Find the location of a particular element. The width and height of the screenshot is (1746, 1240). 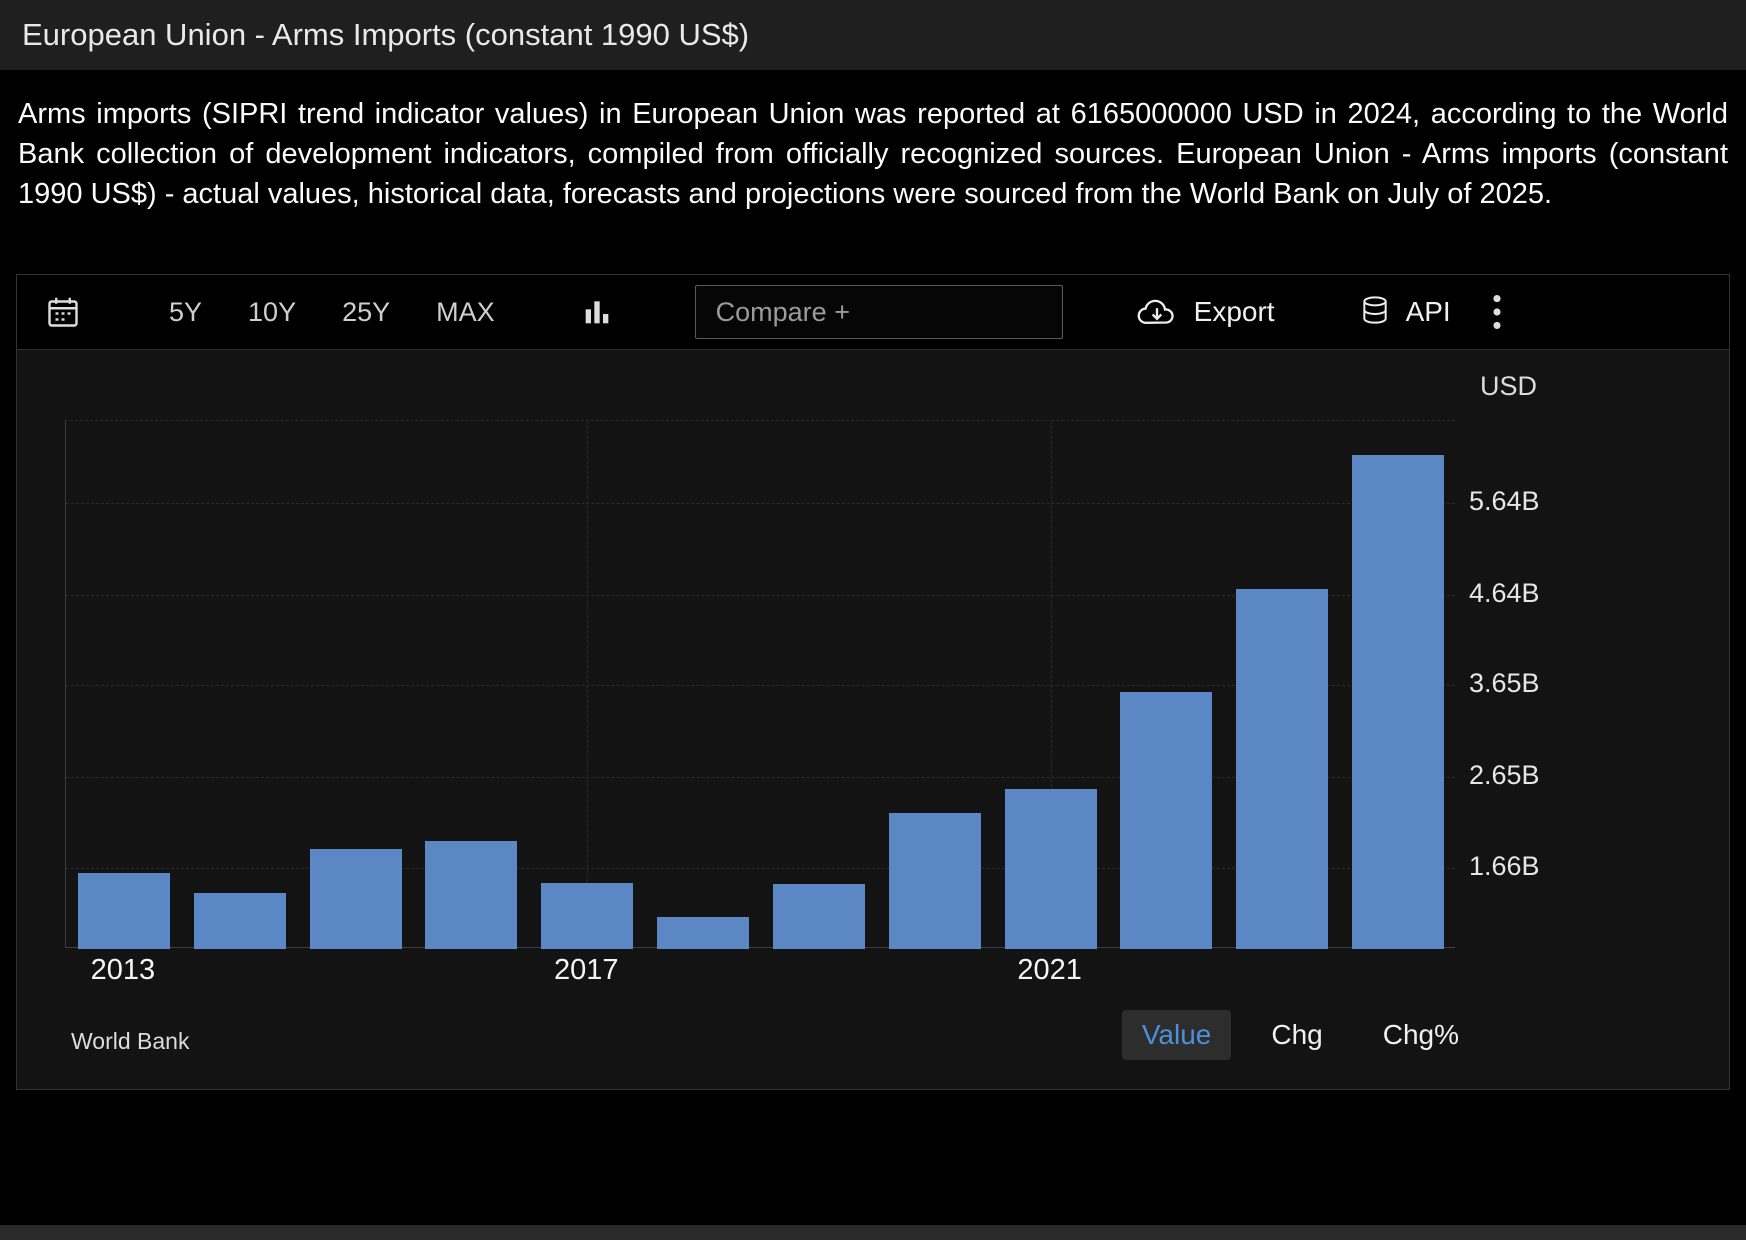

y-axis-unit-label: USD is located at coordinates (1509, 386).